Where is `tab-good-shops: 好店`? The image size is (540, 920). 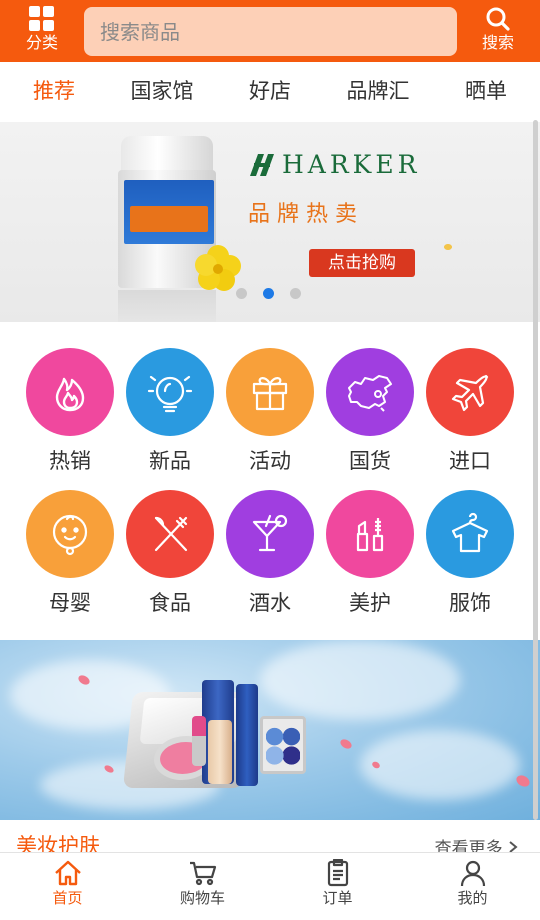 tab-good-shops: 好店 is located at coordinates (270, 92).